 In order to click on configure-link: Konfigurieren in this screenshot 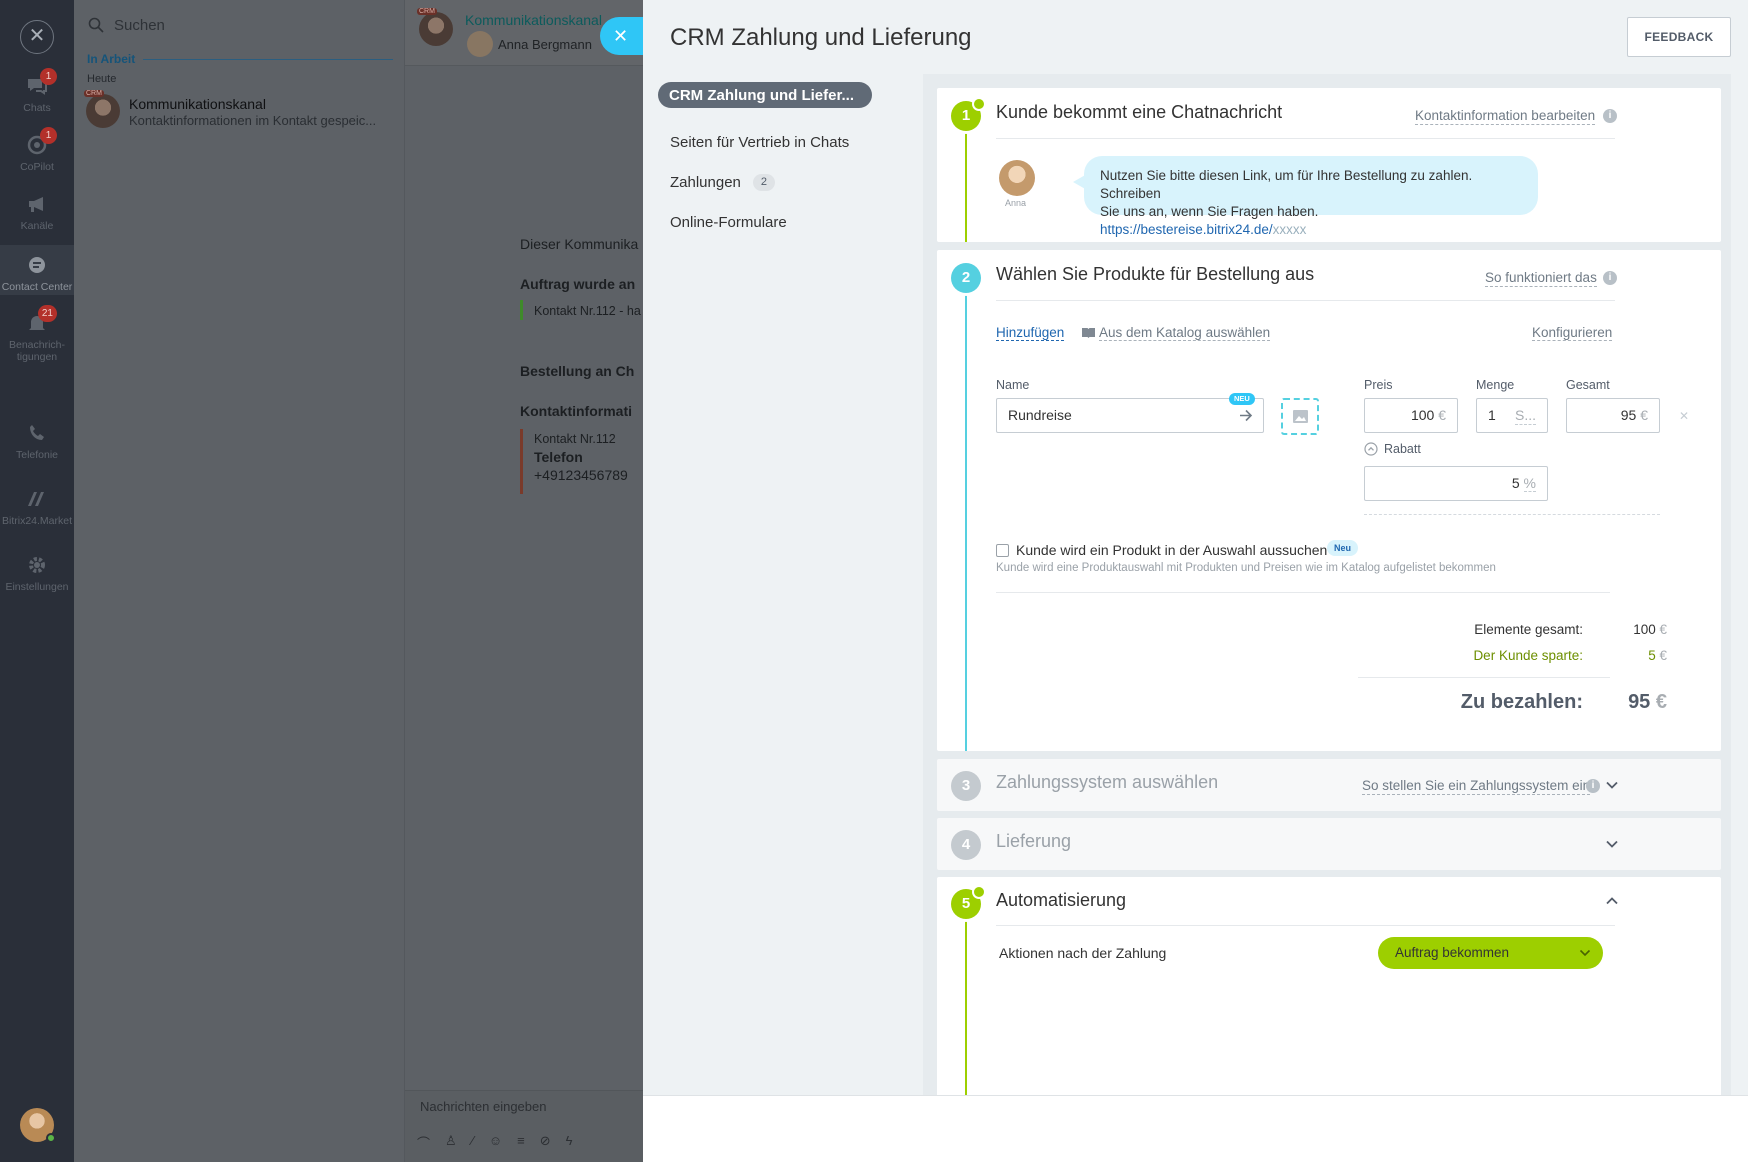, I will do `click(1572, 333)`.